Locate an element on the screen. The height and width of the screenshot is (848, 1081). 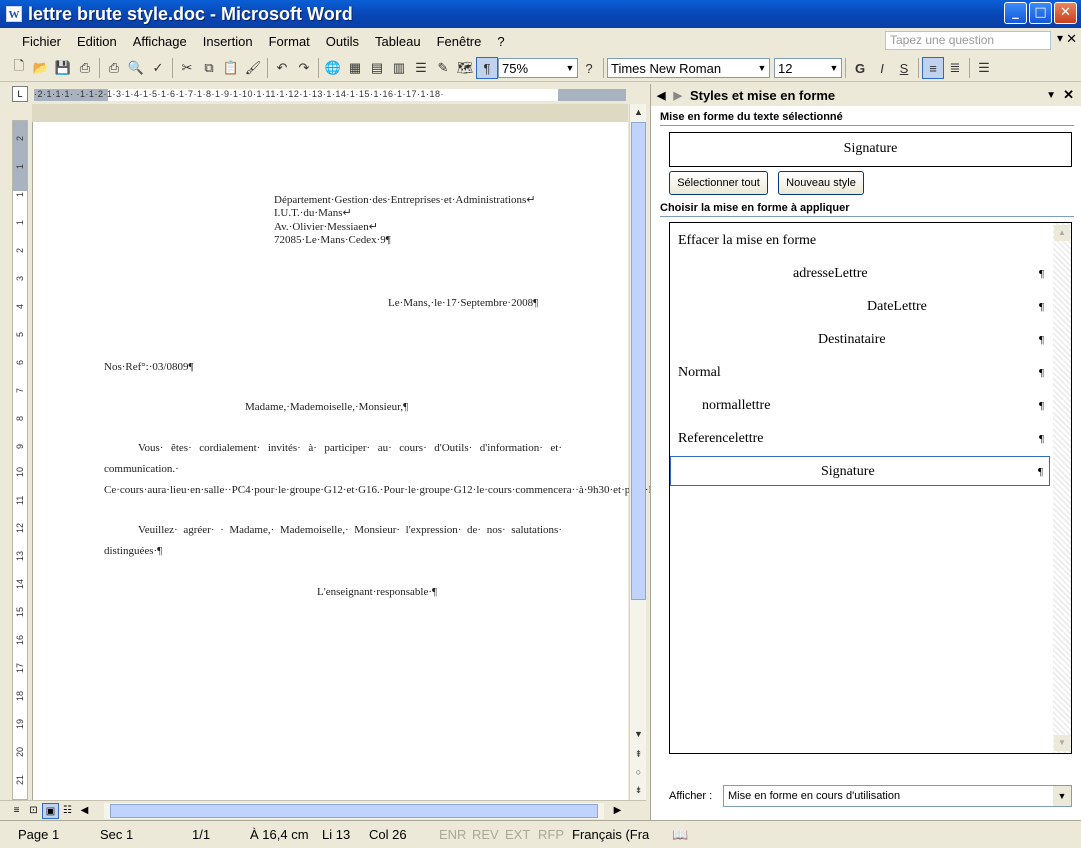
menu-outils: Outils is located at coordinates (342, 41).